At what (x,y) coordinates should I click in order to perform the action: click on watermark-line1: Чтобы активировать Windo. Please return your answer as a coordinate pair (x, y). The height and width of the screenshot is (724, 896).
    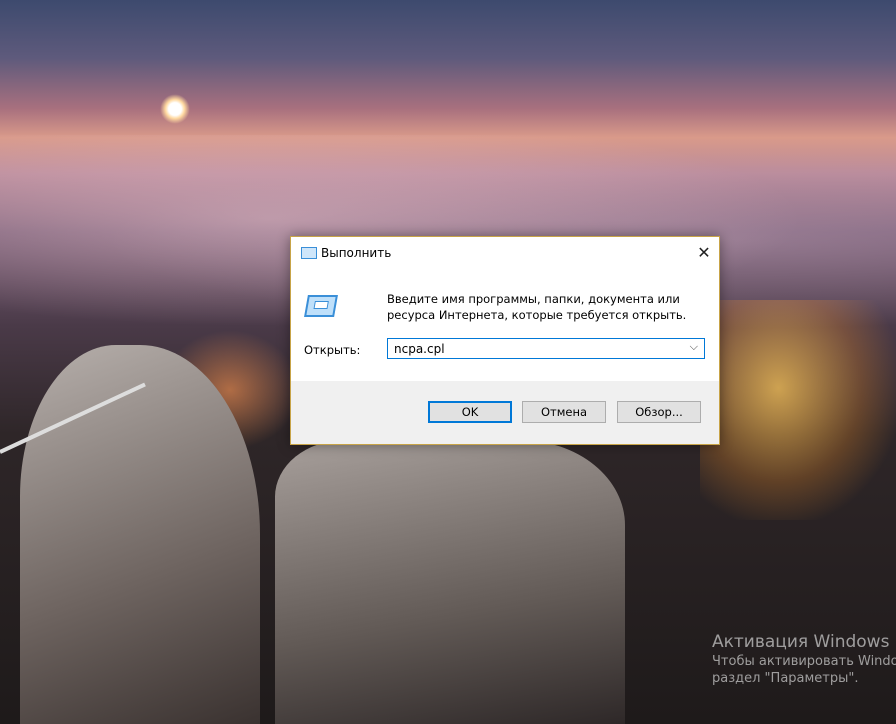
    Looking at the image, I should click on (804, 661).